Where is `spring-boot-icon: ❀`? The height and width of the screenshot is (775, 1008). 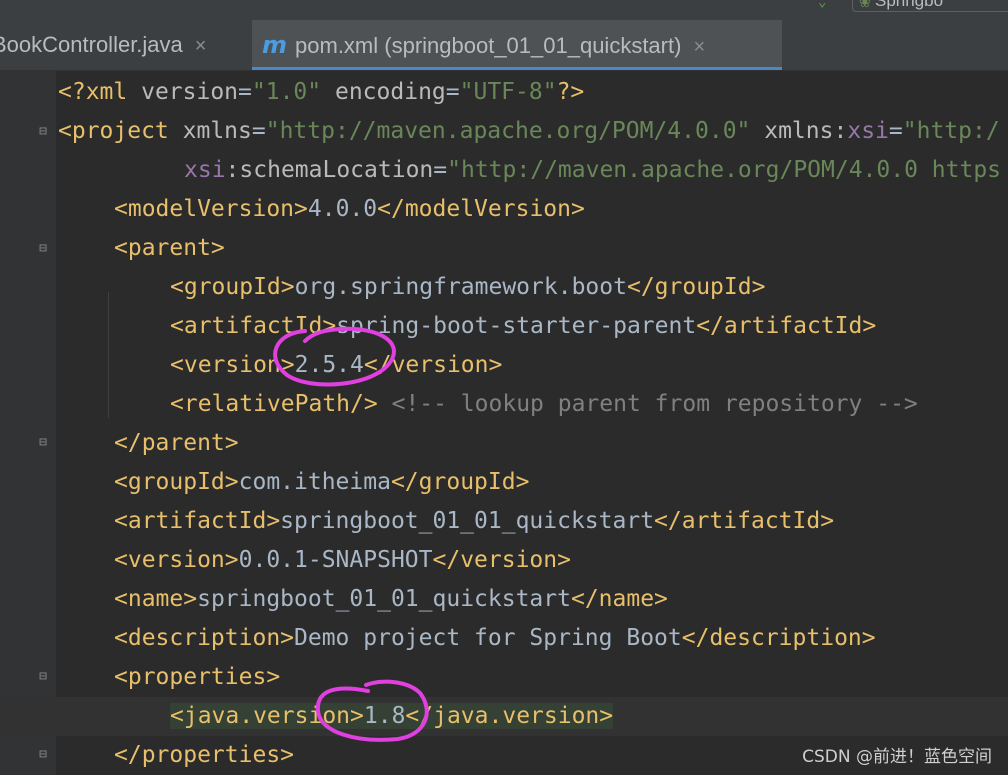
spring-boot-icon: ❀ is located at coordinates (865, 5).